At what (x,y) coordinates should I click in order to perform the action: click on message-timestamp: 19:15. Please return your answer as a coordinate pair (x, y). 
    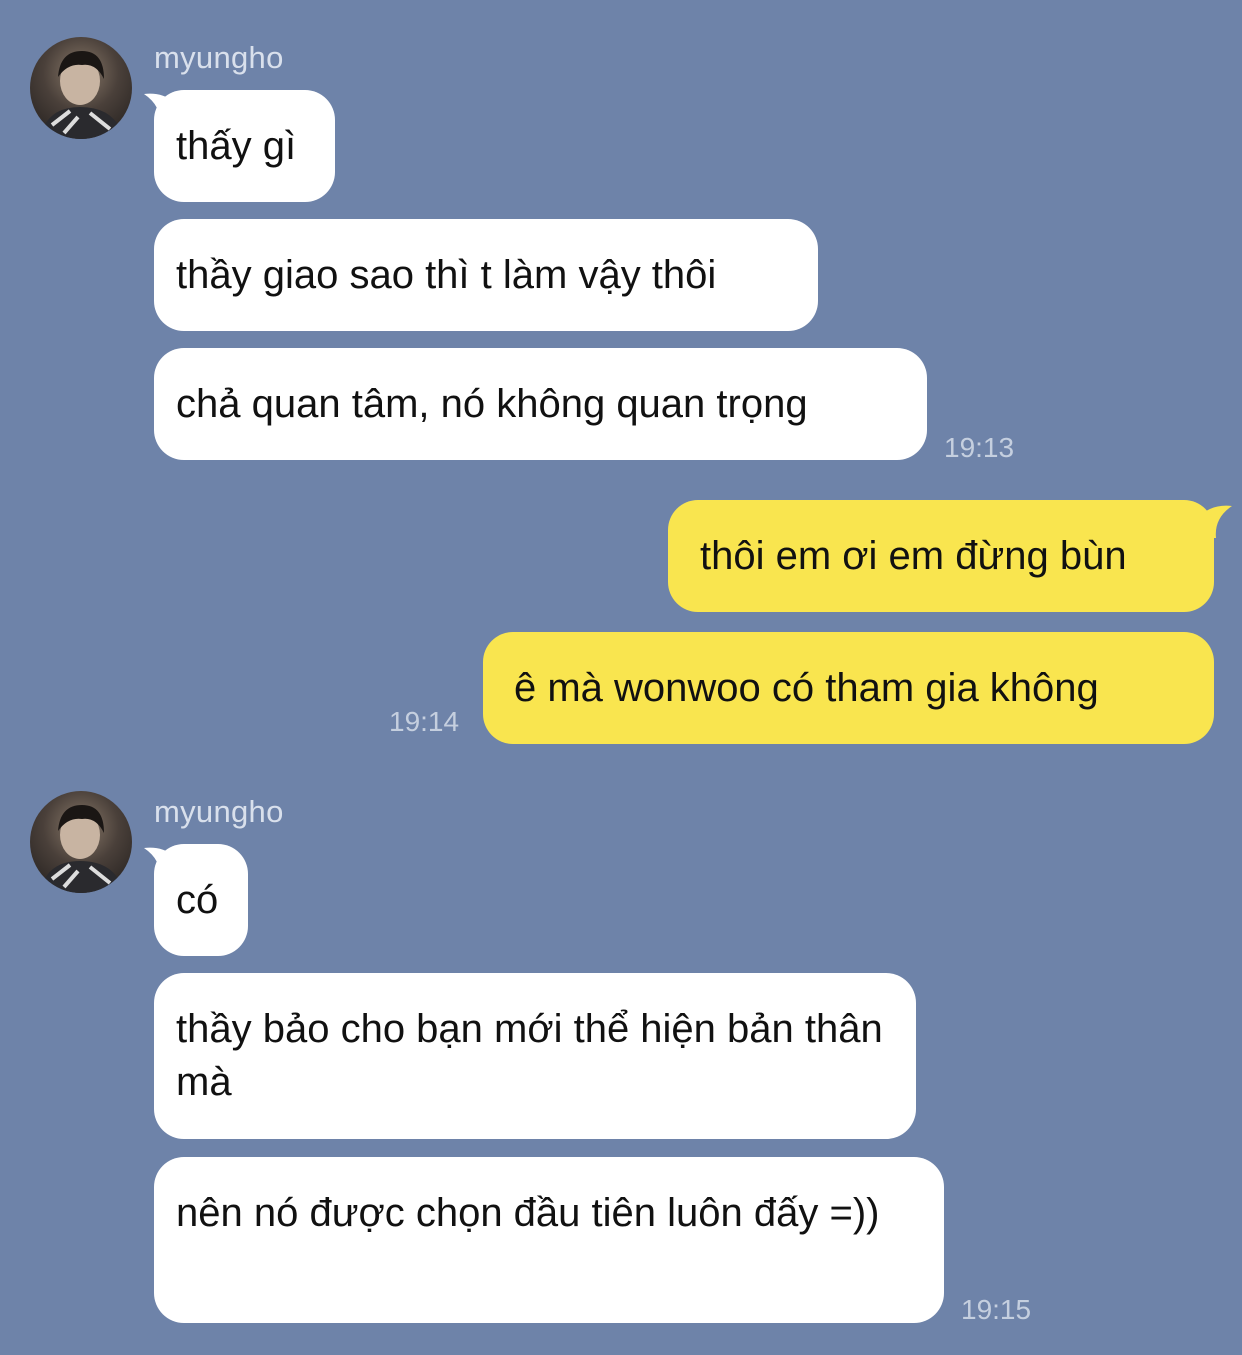
    Looking at the image, I should click on (996, 1309).